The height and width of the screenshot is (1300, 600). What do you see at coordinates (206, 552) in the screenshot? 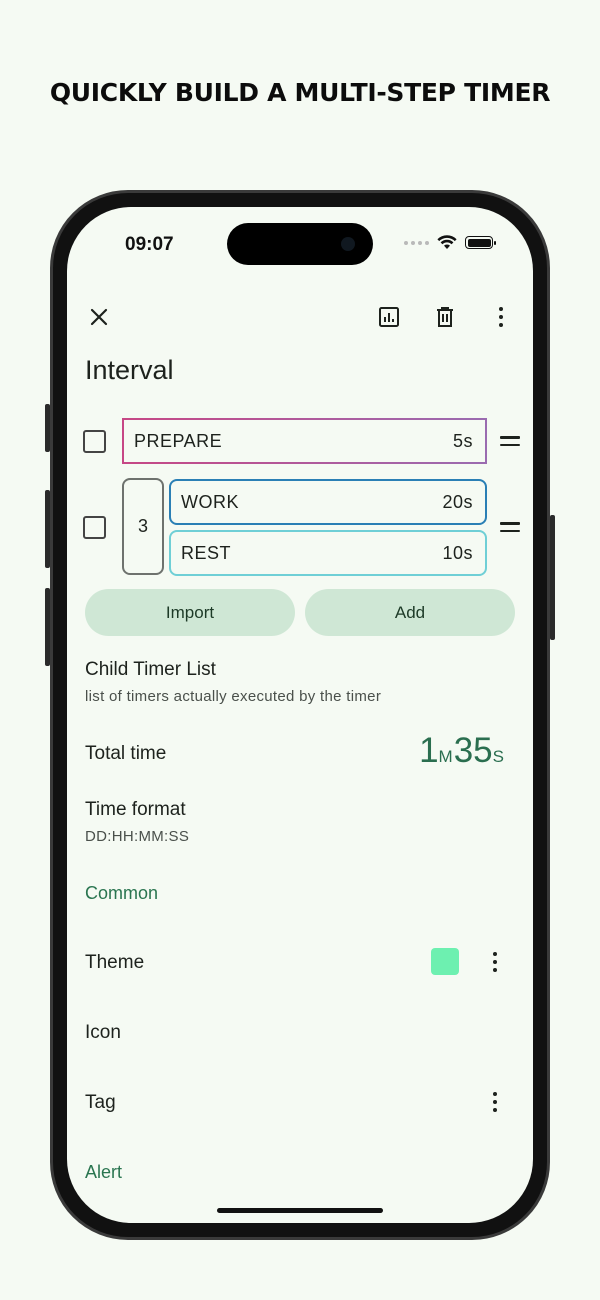
I see `timer-name: REST` at bounding box center [206, 552].